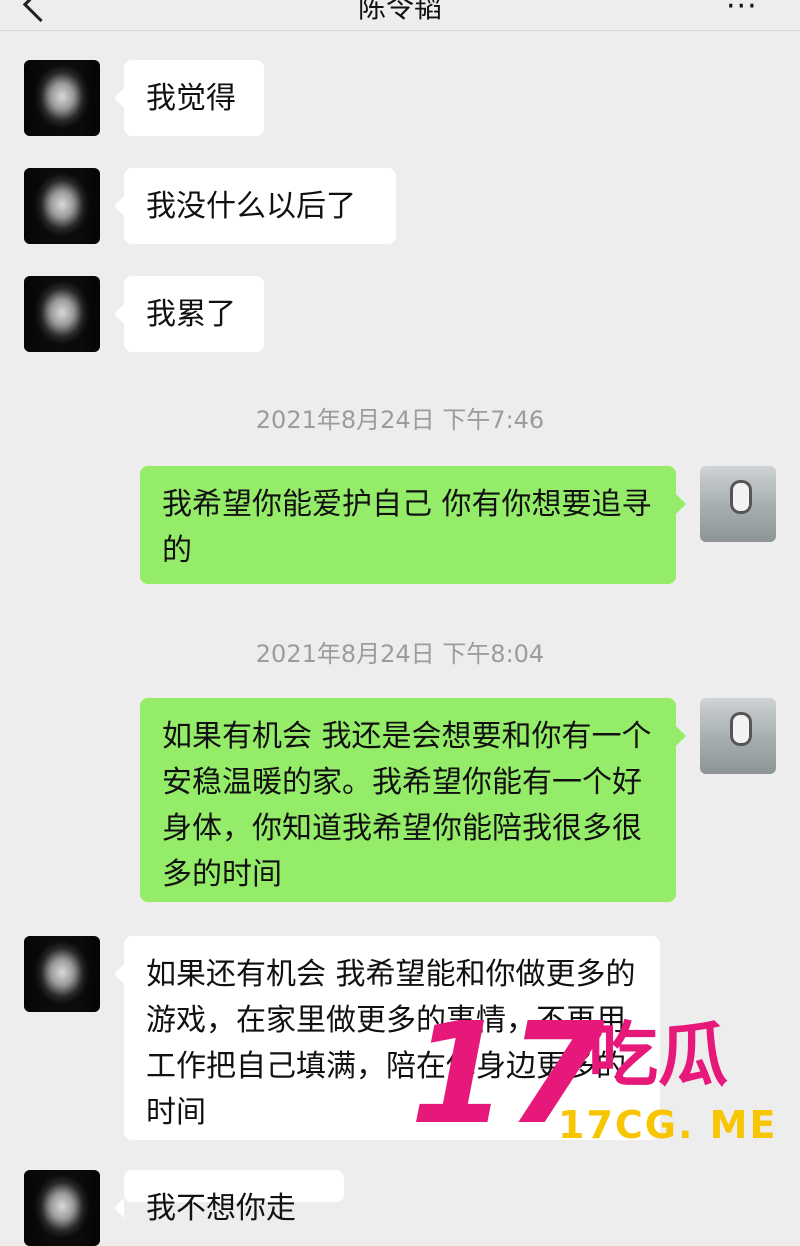 Image resolution: width=800 pixels, height=1246 pixels. I want to click on incoming-message: 我没什么以后了, so click(255, 206).